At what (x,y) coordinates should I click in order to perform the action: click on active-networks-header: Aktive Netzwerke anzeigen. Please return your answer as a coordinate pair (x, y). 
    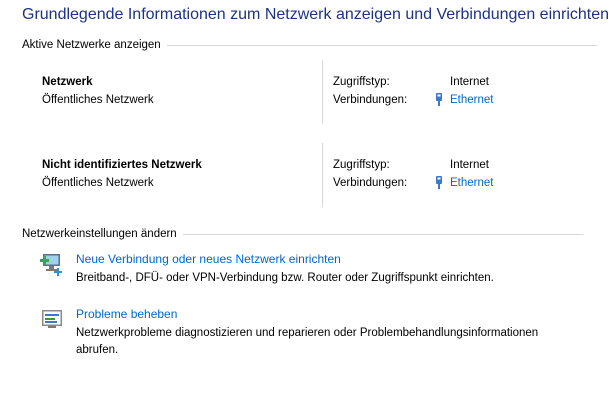
    Looking at the image, I should click on (309, 45).